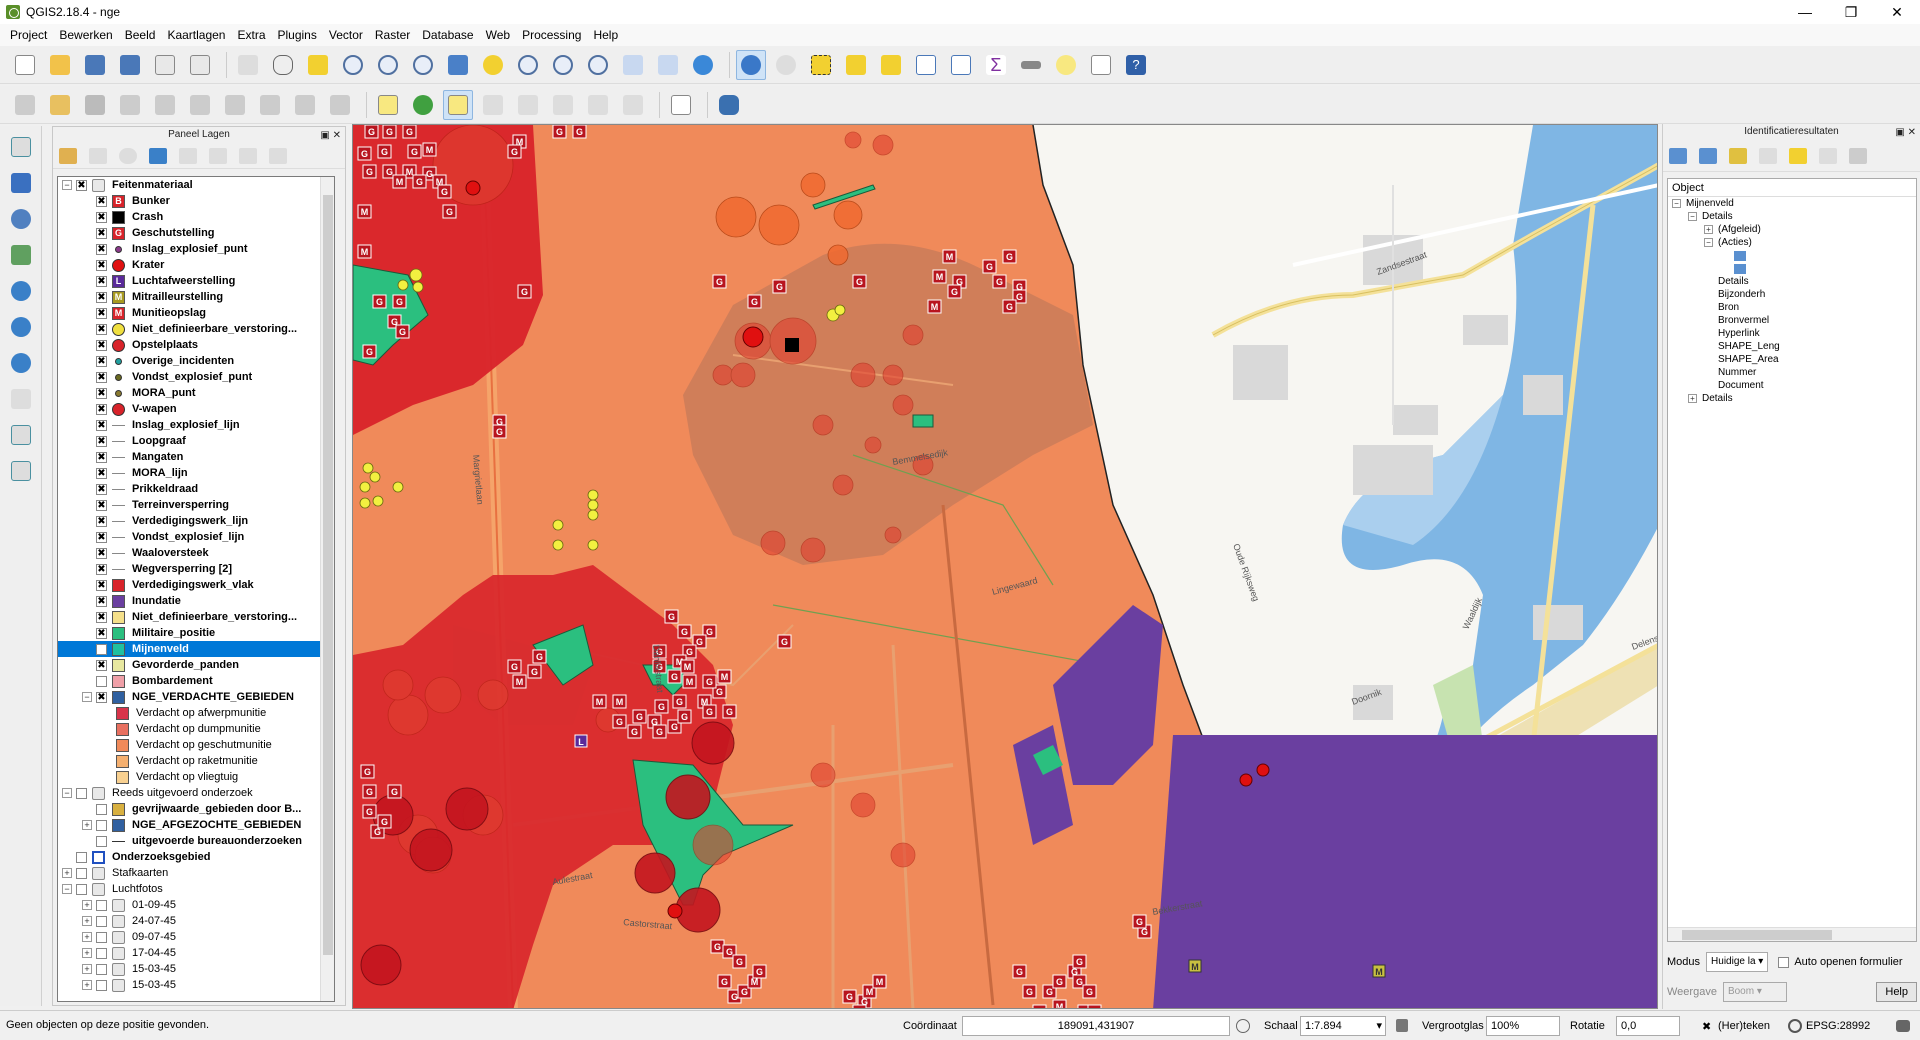 The width and height of the screenshot is (1920, 1040). I want to click on show-hide-labels-icon, so click(528, 105).